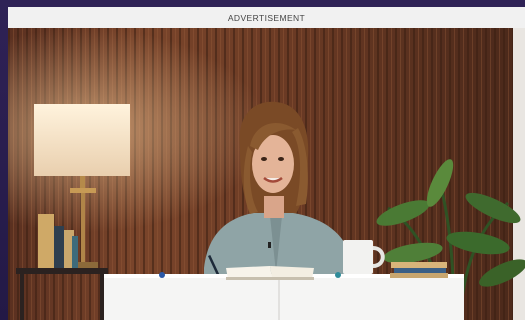 Image resolution: width=525 pixels, height=320 pixels. Describe the element at coordinates (62, 271) in the screenshot. I see `side-table` at that location.